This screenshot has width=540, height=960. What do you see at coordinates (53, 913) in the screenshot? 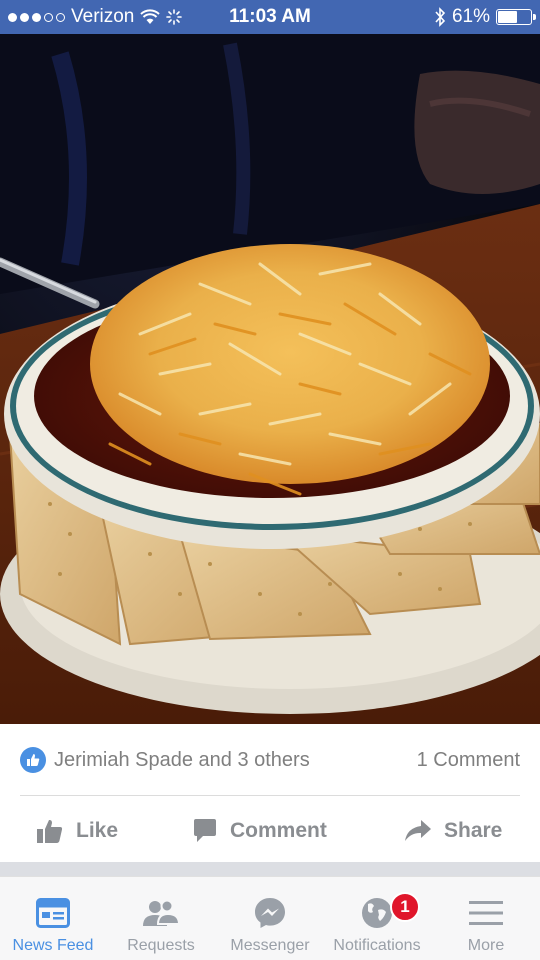
I see `news-feed-icon` at bounding box center [53, 913].